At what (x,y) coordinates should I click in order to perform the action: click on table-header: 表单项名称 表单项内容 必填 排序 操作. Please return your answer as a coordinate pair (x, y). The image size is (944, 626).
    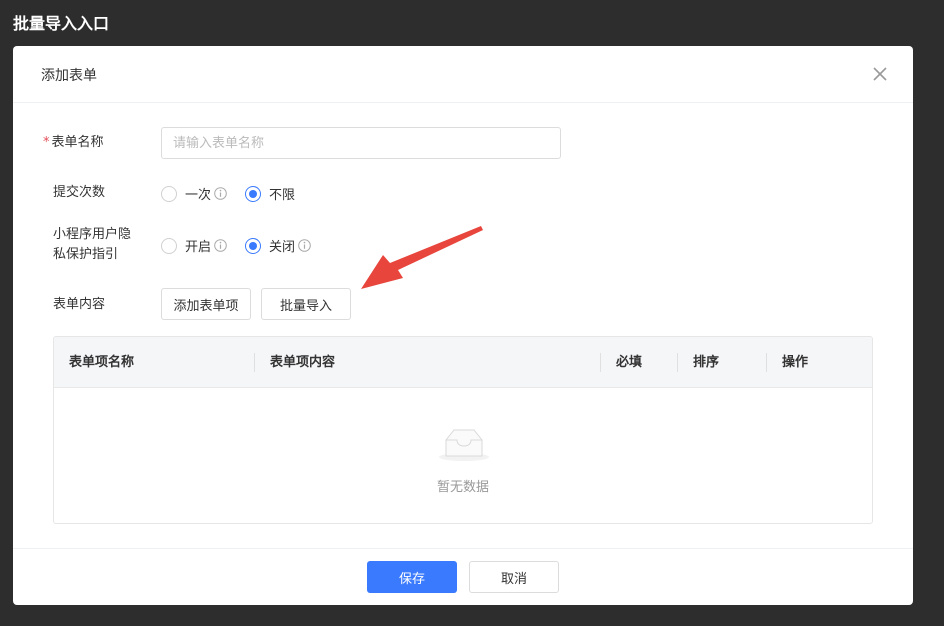
    Looking at the image, I should click on (463, 362).